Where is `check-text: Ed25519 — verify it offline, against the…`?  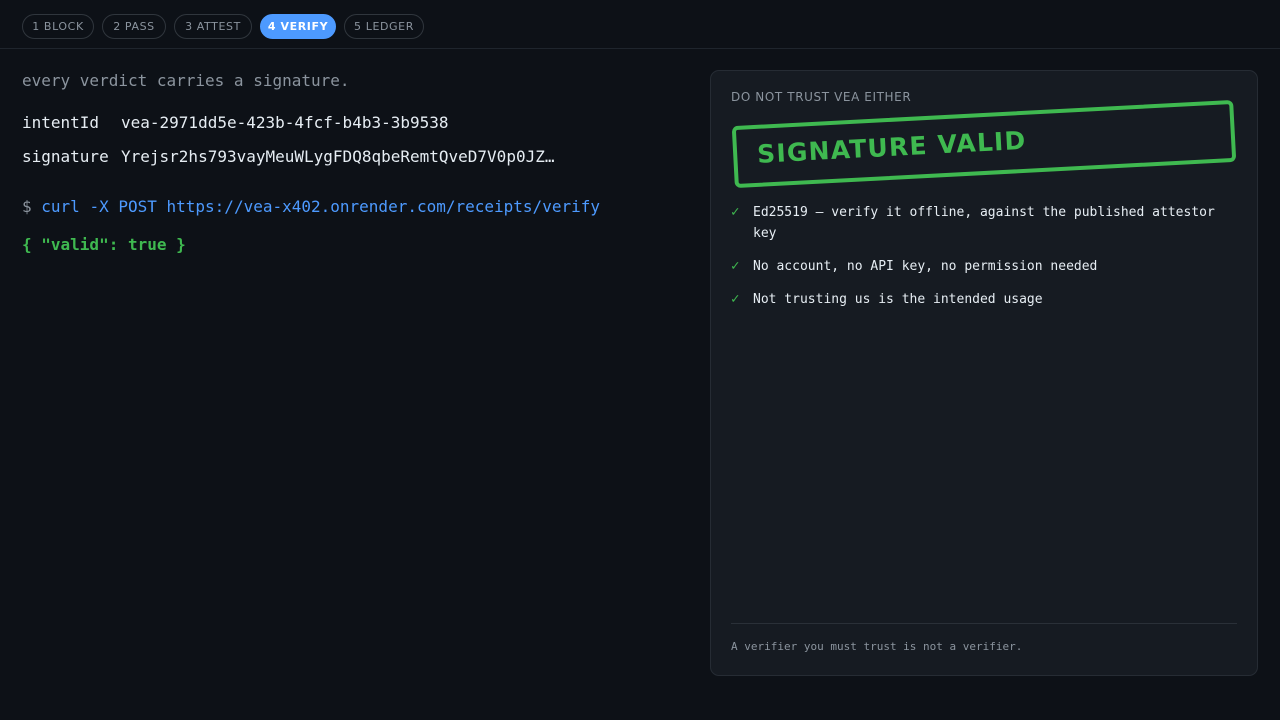
check-text: Ed25519 — verify it offline, against the… is located at coordinates (984, 223).